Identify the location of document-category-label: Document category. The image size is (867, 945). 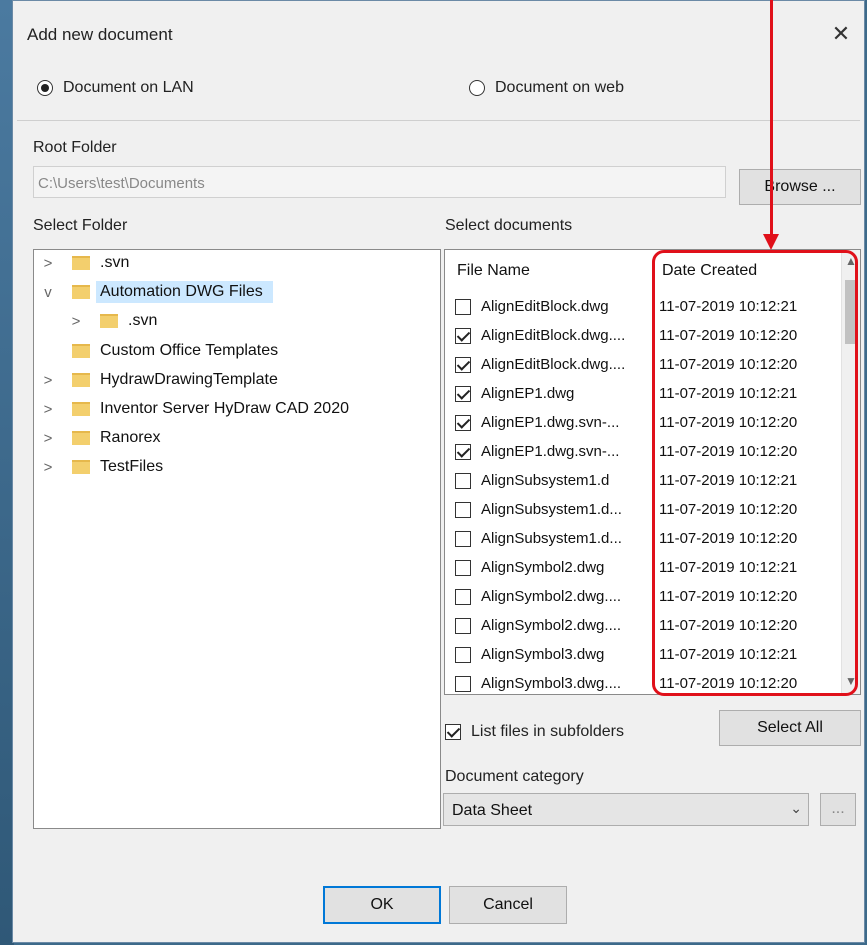
(514, 776).